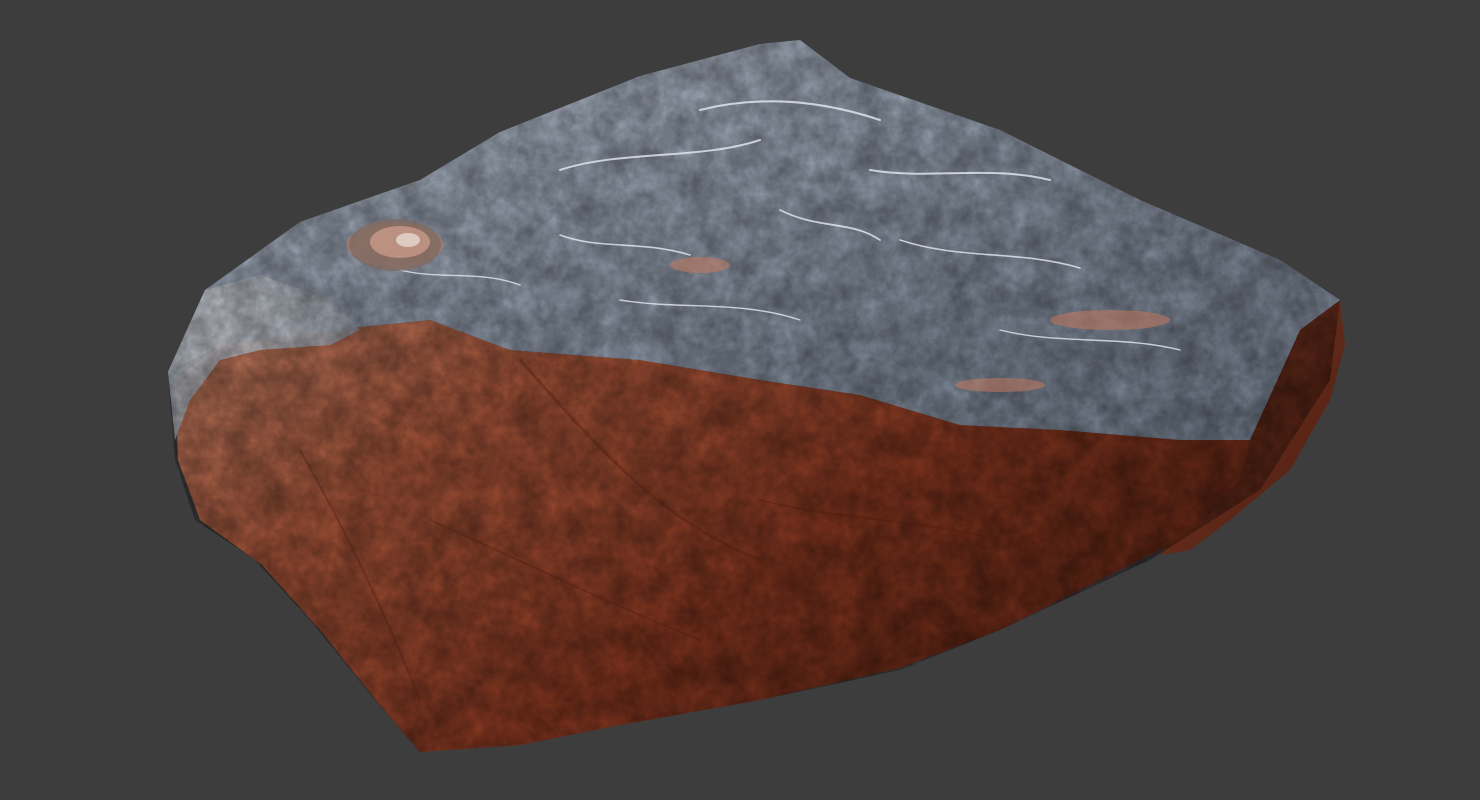 The image size is (1480, 800). Describe the element at coordinates (395, 245) in the screenshot. I see `top-crater` at that location.